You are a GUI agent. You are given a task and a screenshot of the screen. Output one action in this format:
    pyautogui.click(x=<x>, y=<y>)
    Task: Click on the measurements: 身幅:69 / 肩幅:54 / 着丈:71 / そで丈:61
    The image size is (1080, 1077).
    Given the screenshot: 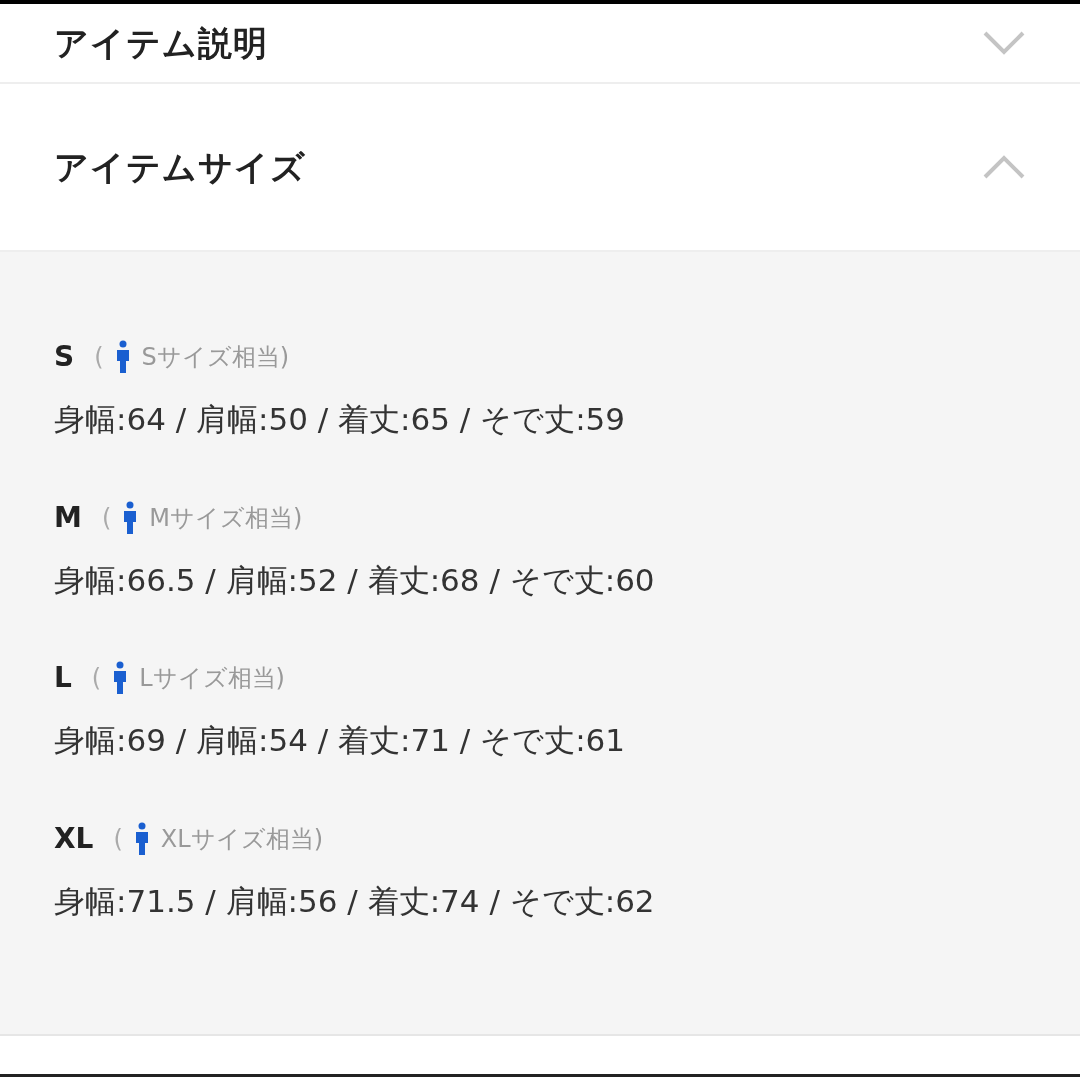 What is the action you would take?
    pyautogui.click(x=340, y=740)
    